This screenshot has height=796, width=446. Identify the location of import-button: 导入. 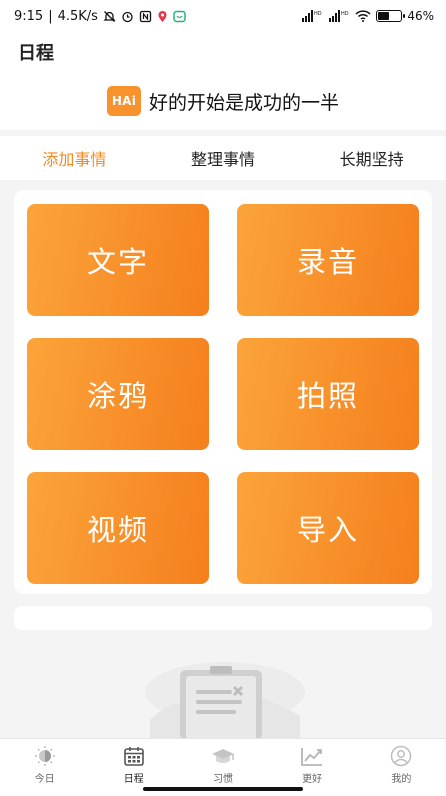
(328, 528).